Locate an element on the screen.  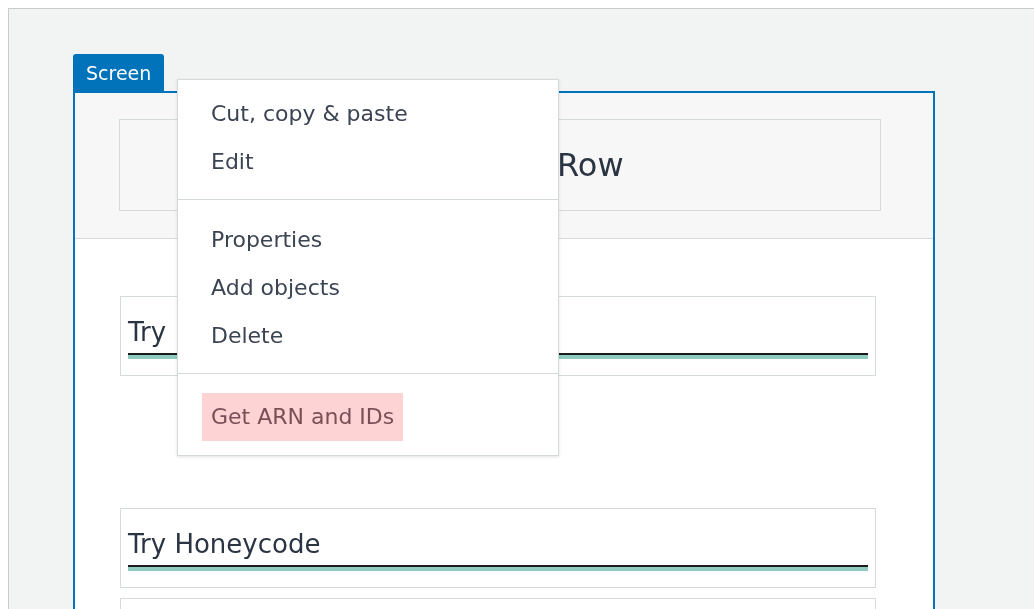
block-text: Try Honeycode is located at coordinates (224, 544).